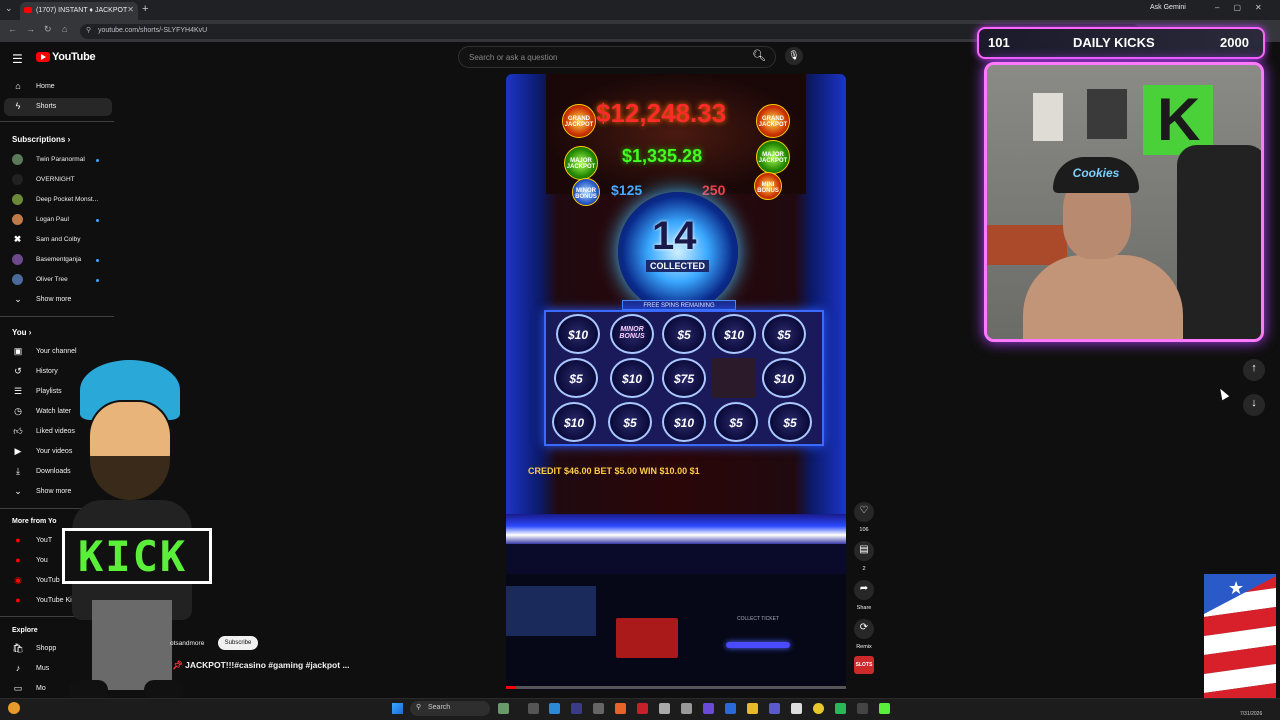 Image resolution: width=1280 pixels, height=720 pixels. What do you see at coordinates (187, 643) in the screenshot?
I see `channel-name: otsandmore` at bounding box center [187, 643].